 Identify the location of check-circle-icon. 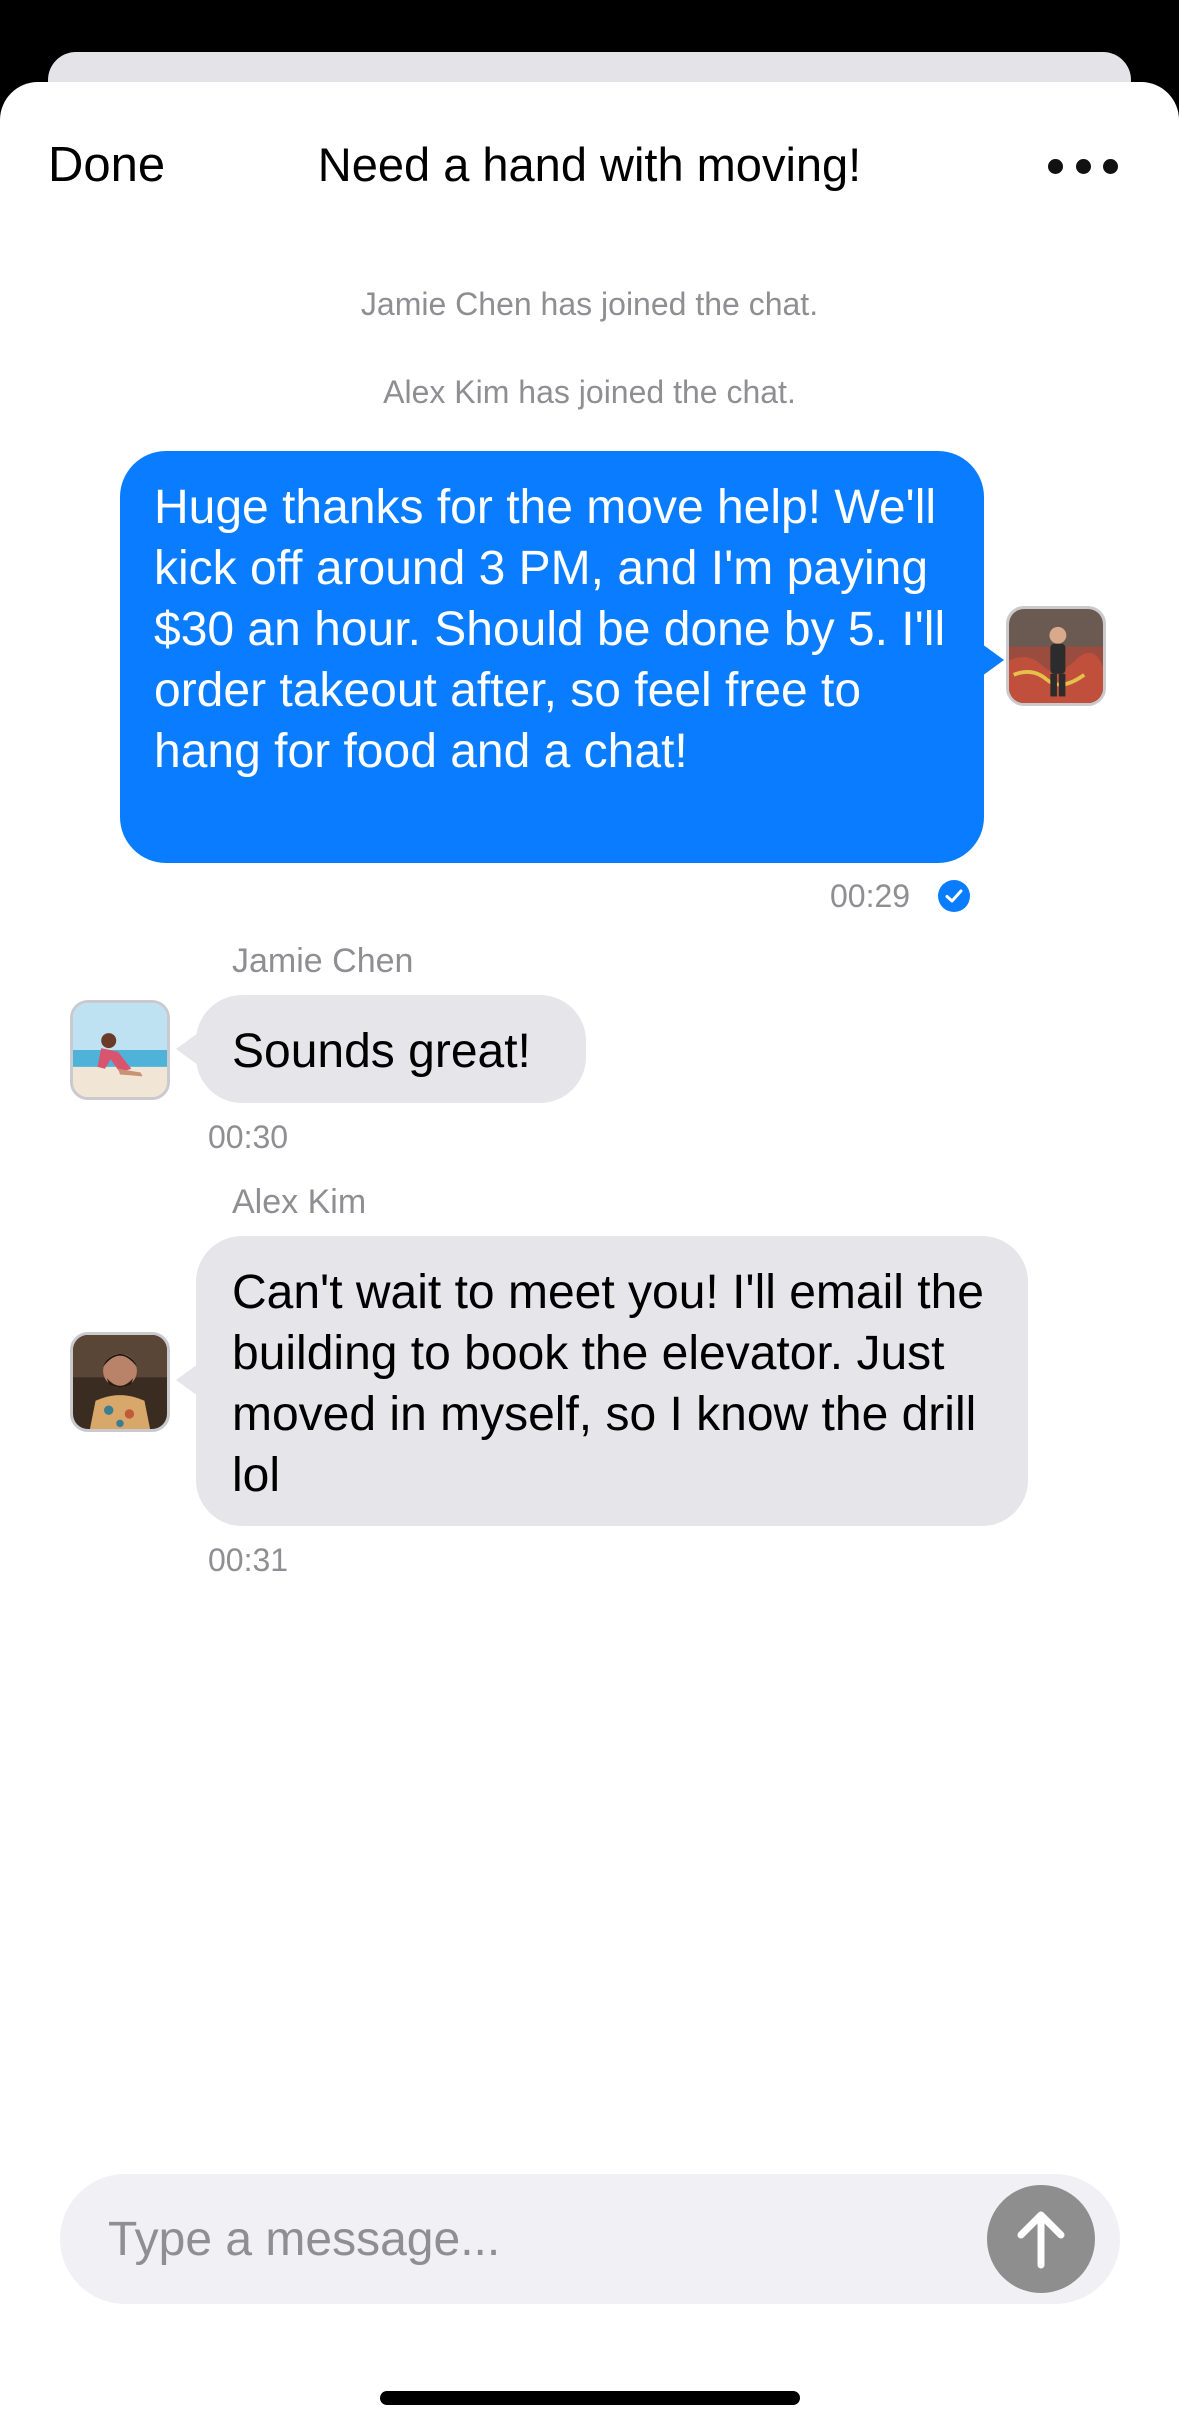
(954, 896).